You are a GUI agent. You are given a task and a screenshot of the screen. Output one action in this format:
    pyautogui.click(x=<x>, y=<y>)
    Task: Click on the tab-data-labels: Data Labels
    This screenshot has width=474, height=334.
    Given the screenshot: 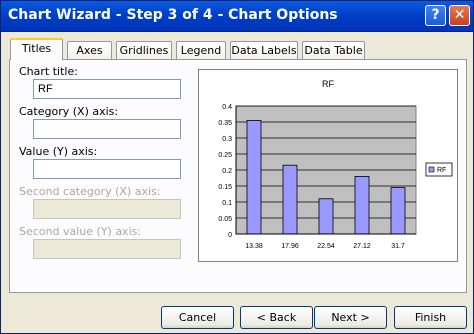 What is the action you would take?
    pyautogui.click(x=264, y=50)
    